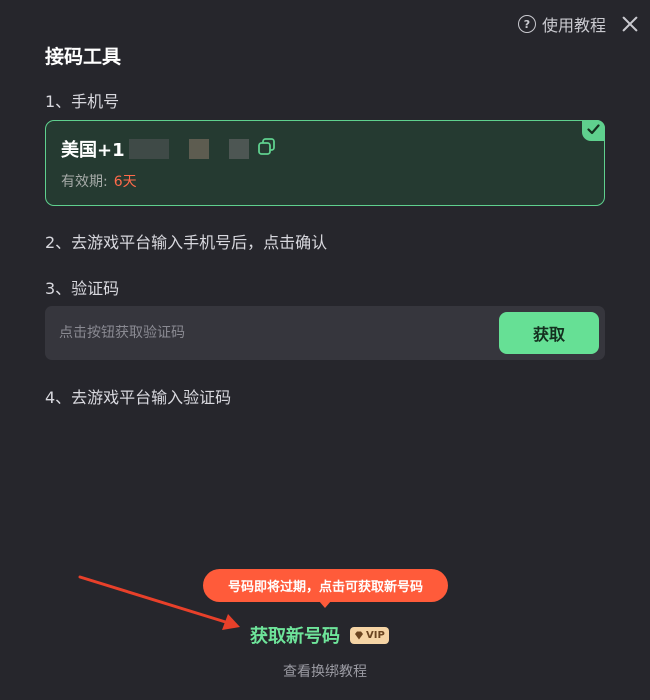  I want to click on diamond-icon, so click(359, 635).